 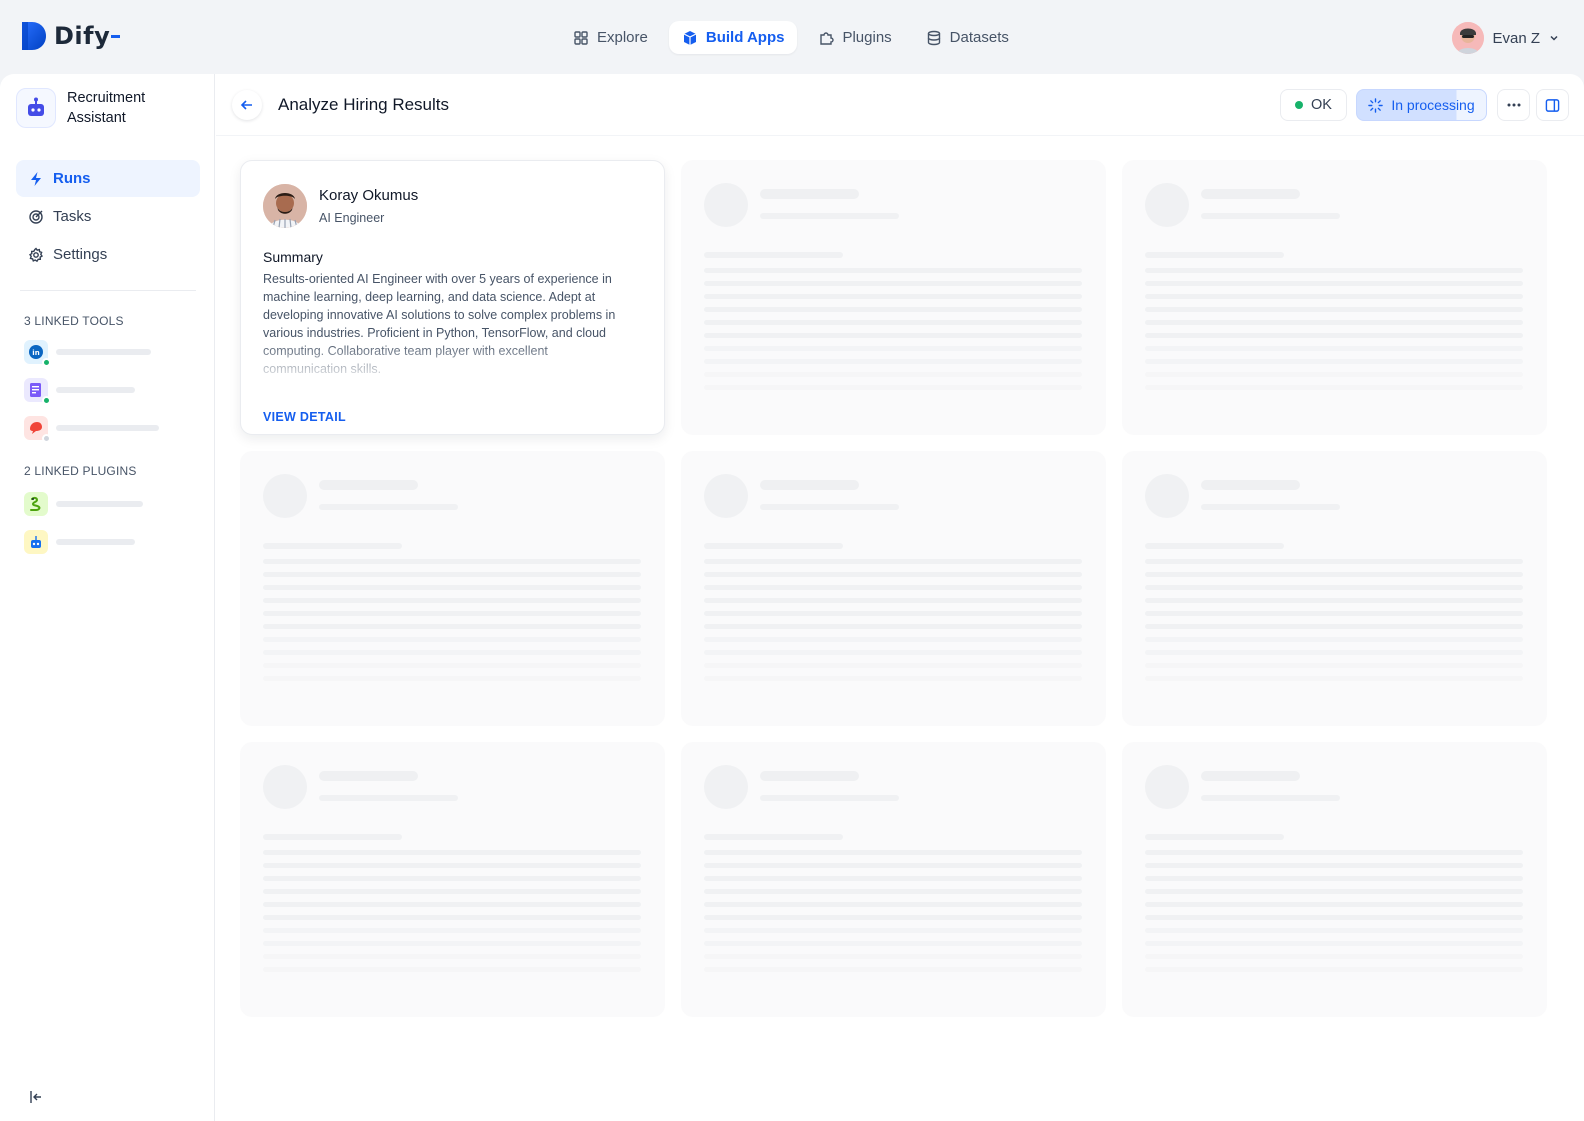 What do you see at coordinates (74, 321) in the screenshot?
I see `linked-tools-label: 3 LINKED TOOLS` at bounding box center [74, 321].